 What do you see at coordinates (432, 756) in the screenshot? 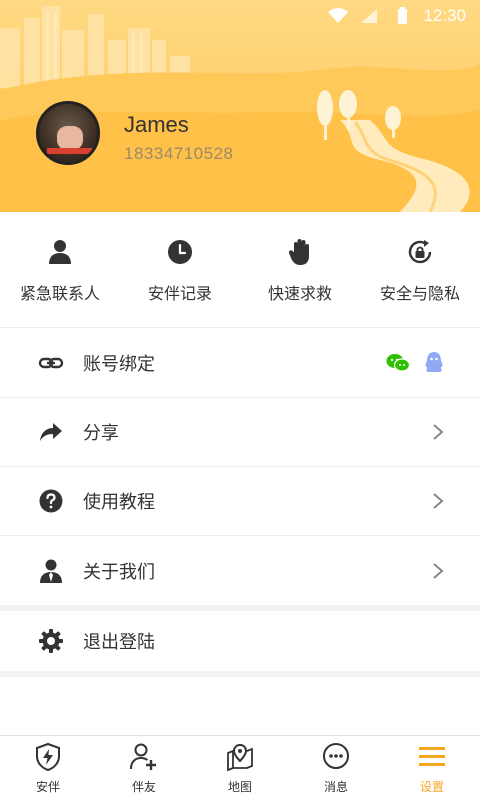
I see `menu-icon` at bounding box center [432, 756].